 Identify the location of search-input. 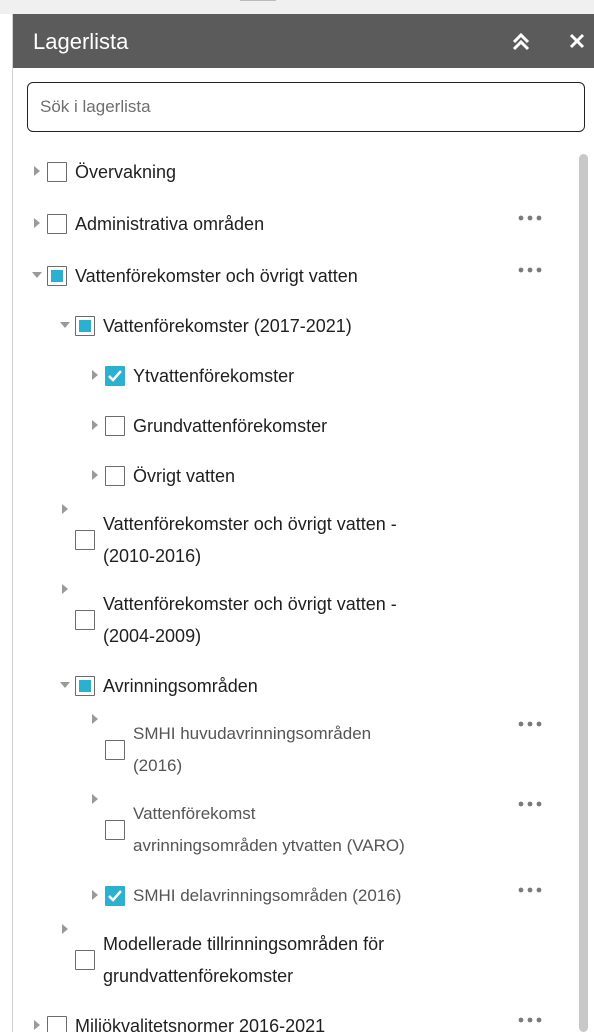
(306, 107).